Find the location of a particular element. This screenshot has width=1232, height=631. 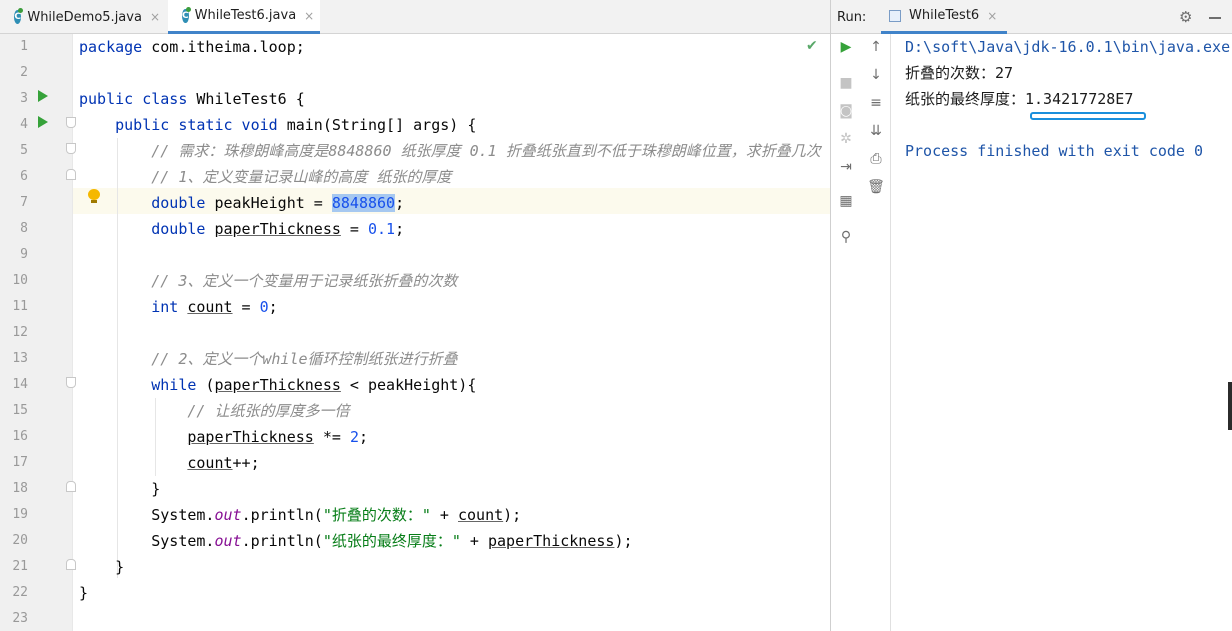

code-line: public class WhileTest6 { is located at coordinates (192, 99).